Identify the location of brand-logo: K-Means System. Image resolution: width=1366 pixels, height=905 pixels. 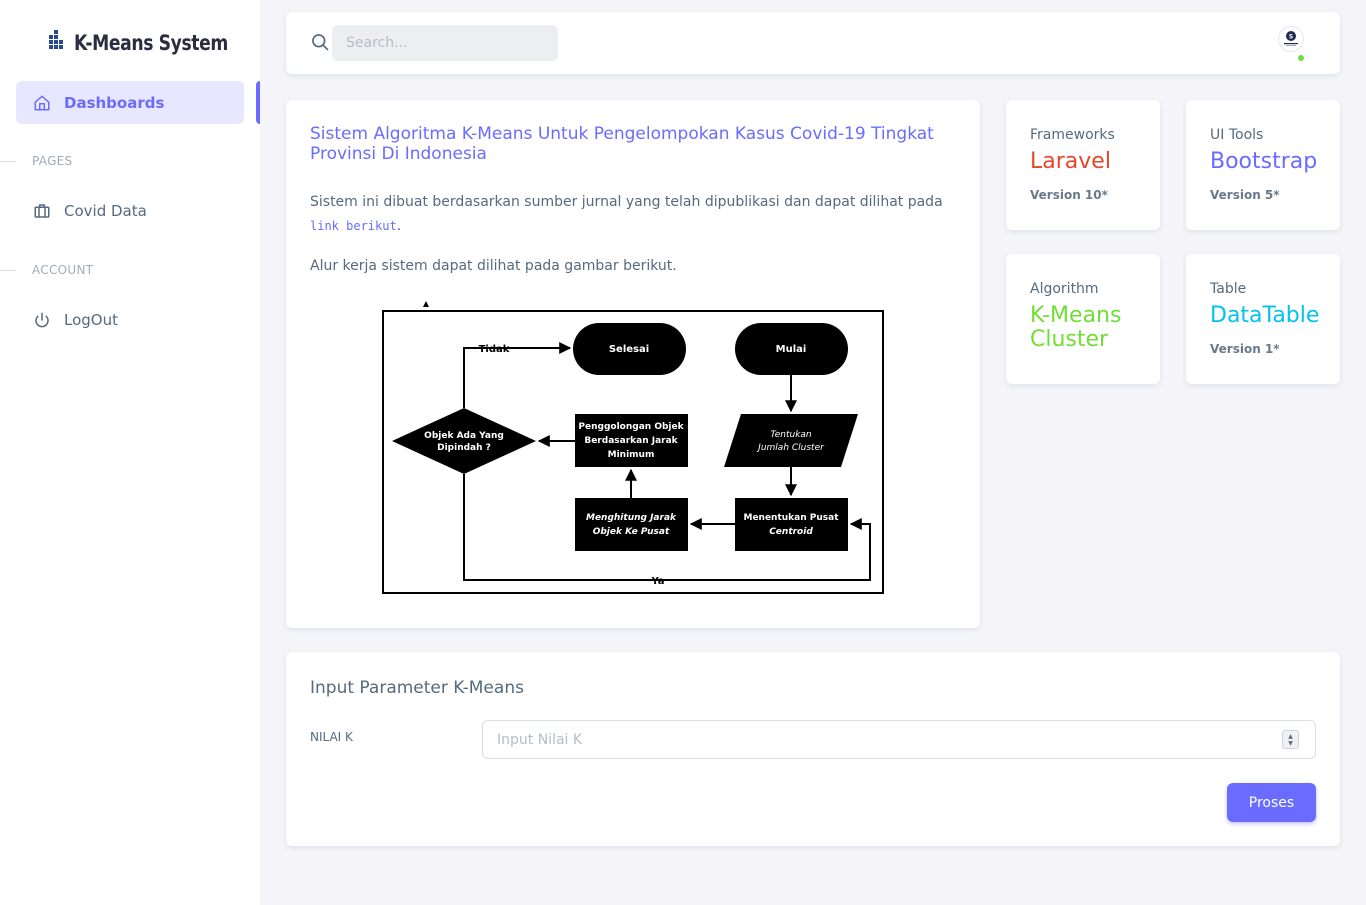
(155, 43).